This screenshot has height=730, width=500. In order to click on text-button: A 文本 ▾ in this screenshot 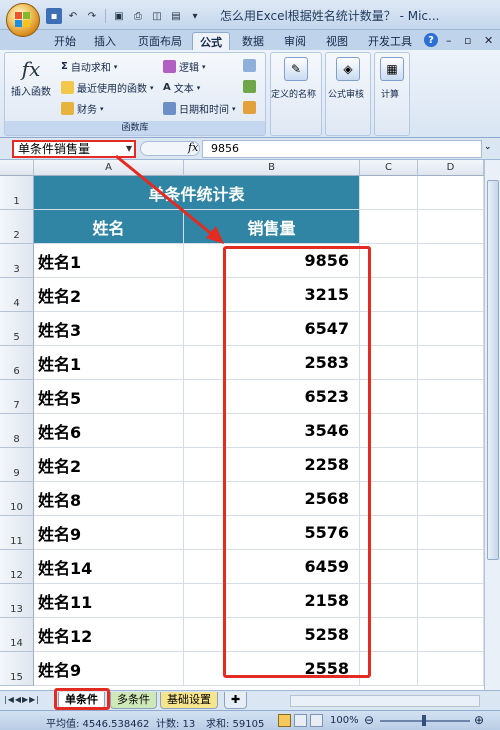, I will do `click(181, 87)`.